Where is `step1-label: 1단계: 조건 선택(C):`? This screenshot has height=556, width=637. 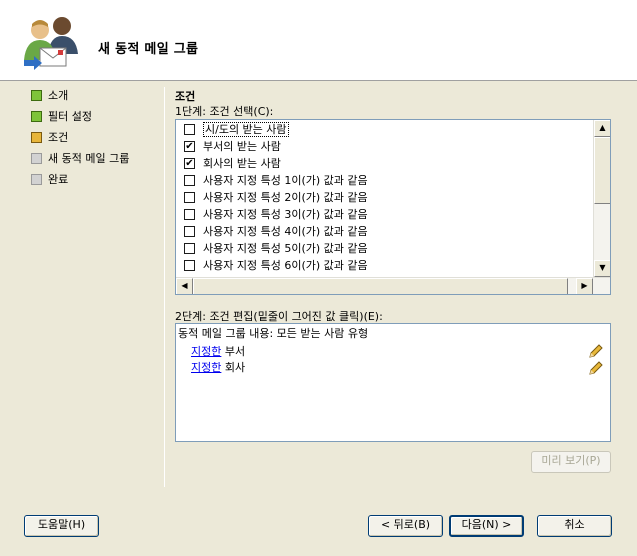
step1-label: 1단계: 조건 선택(C): is located at coordinates (224, 111).